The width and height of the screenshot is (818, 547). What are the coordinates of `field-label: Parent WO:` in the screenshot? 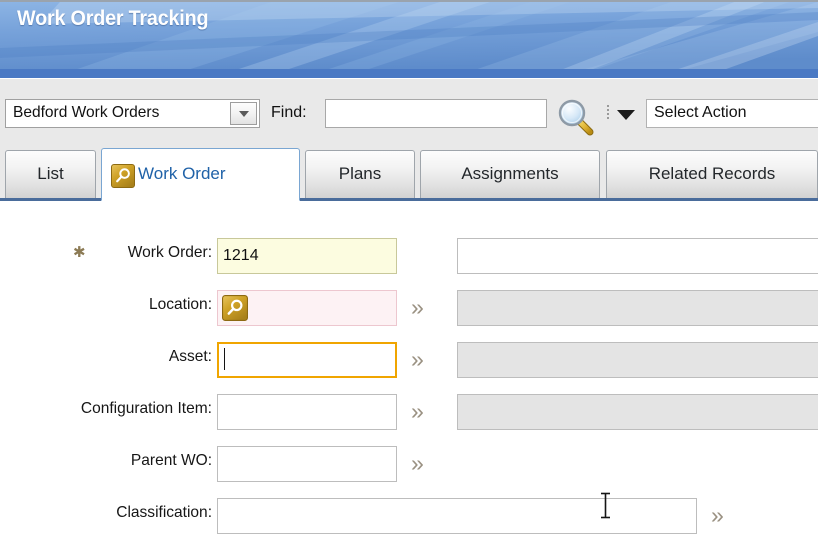 It's located at (171, 460).